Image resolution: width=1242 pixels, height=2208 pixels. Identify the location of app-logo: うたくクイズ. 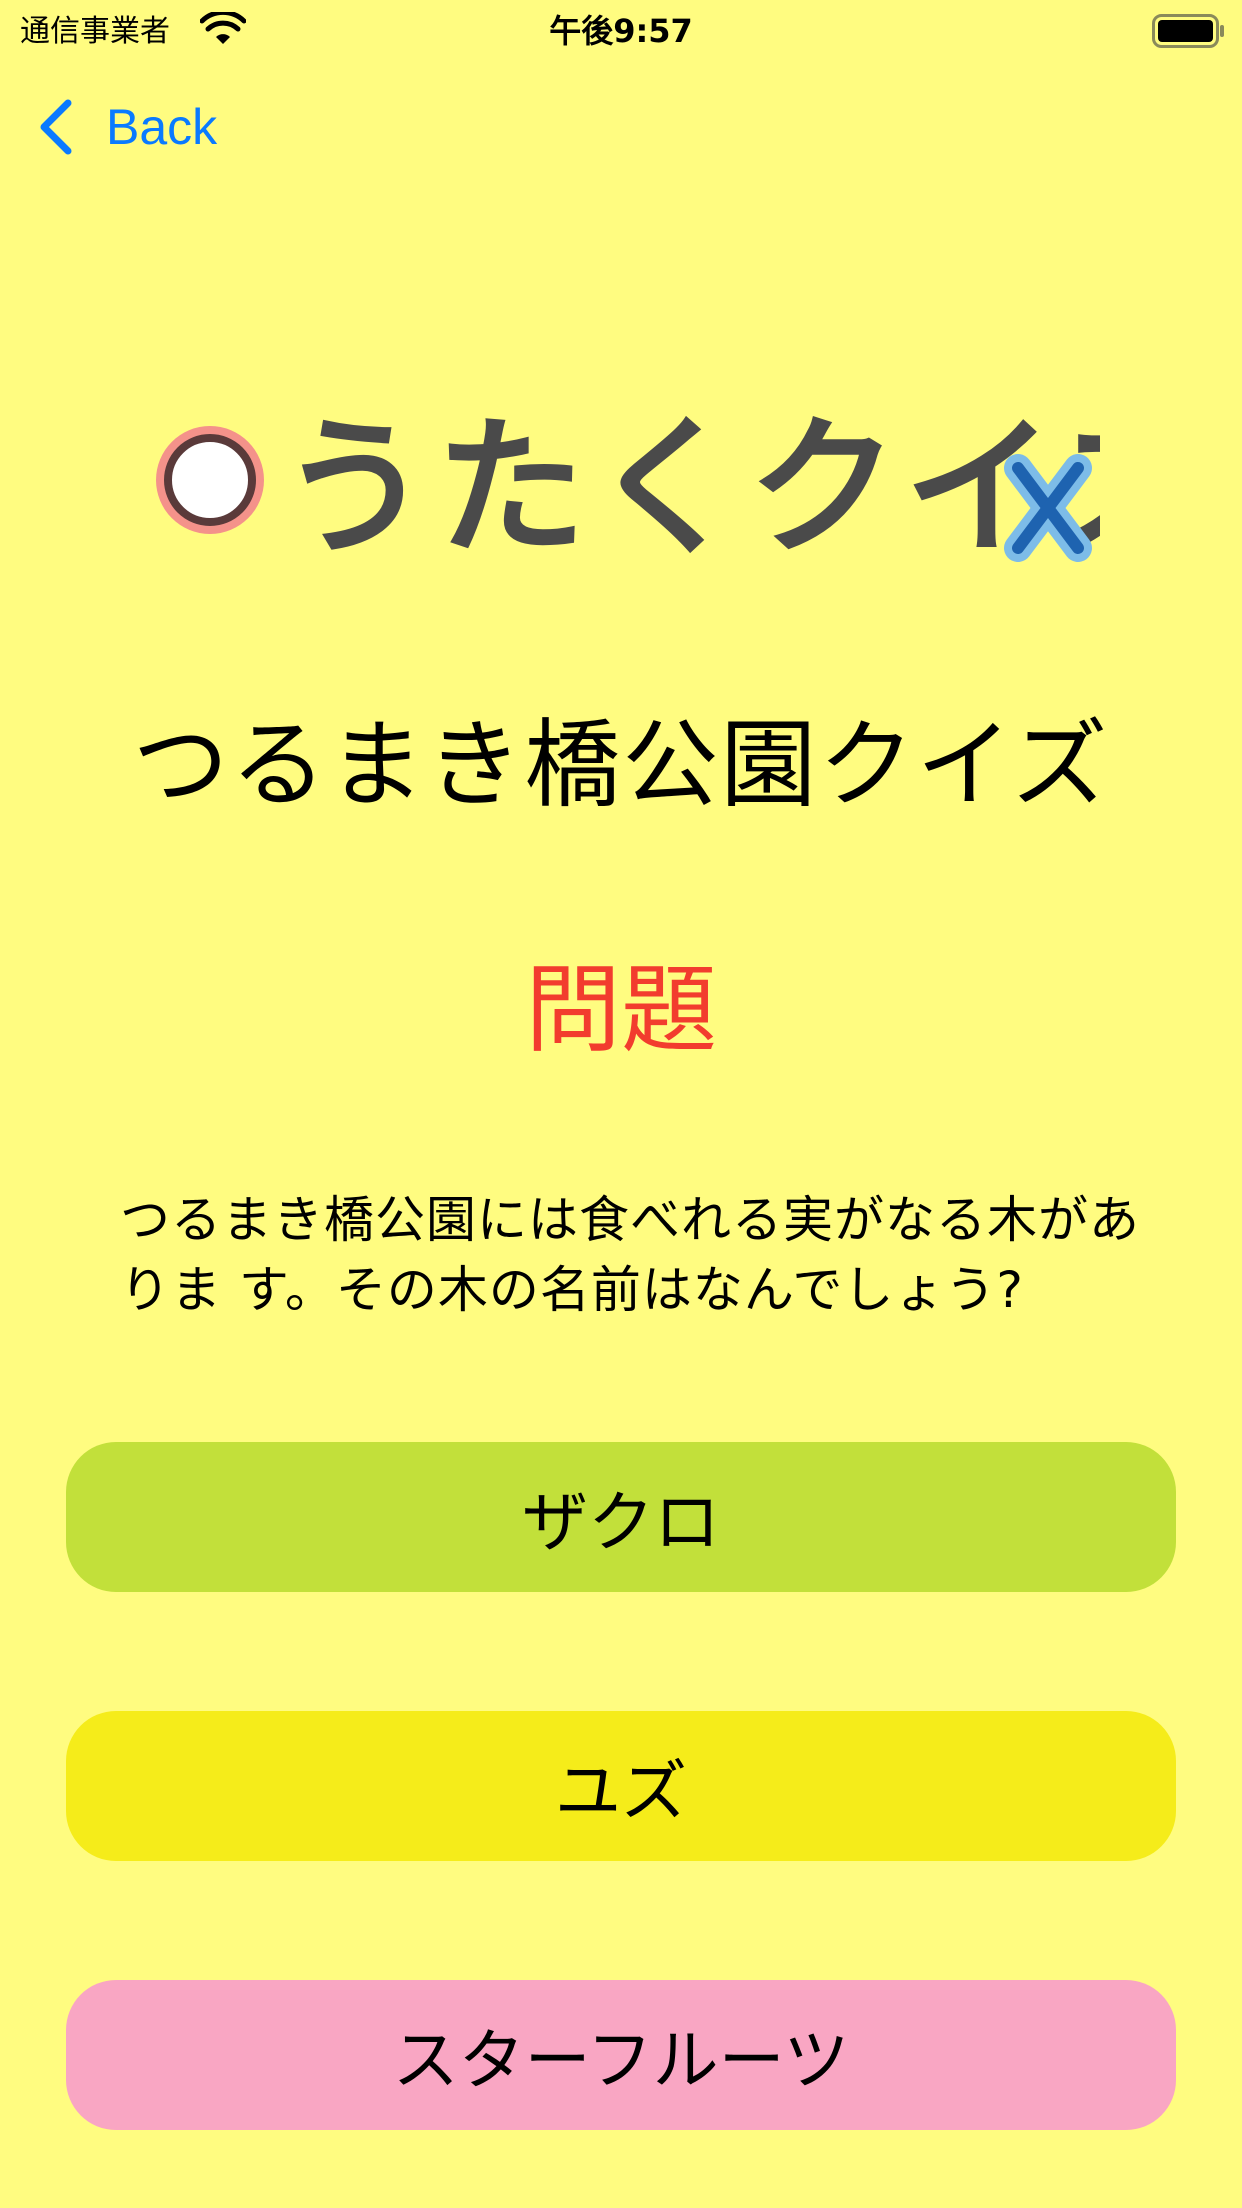
(628, 489).